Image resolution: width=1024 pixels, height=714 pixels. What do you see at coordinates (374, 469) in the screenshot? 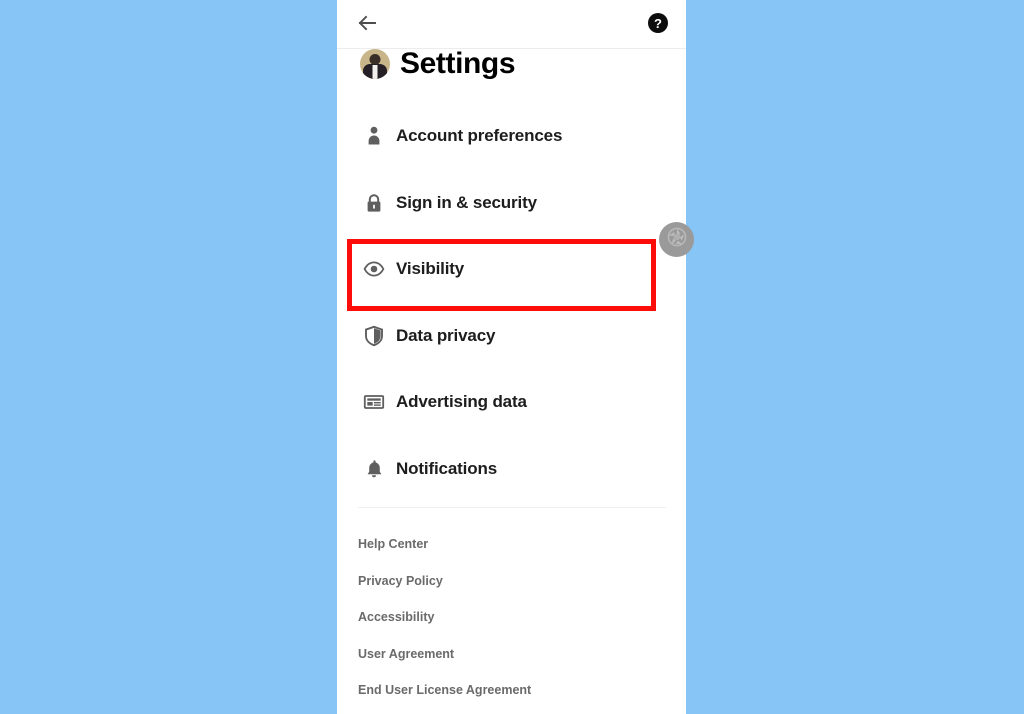
I see `bell-icon` at bounding box center [374, 469].